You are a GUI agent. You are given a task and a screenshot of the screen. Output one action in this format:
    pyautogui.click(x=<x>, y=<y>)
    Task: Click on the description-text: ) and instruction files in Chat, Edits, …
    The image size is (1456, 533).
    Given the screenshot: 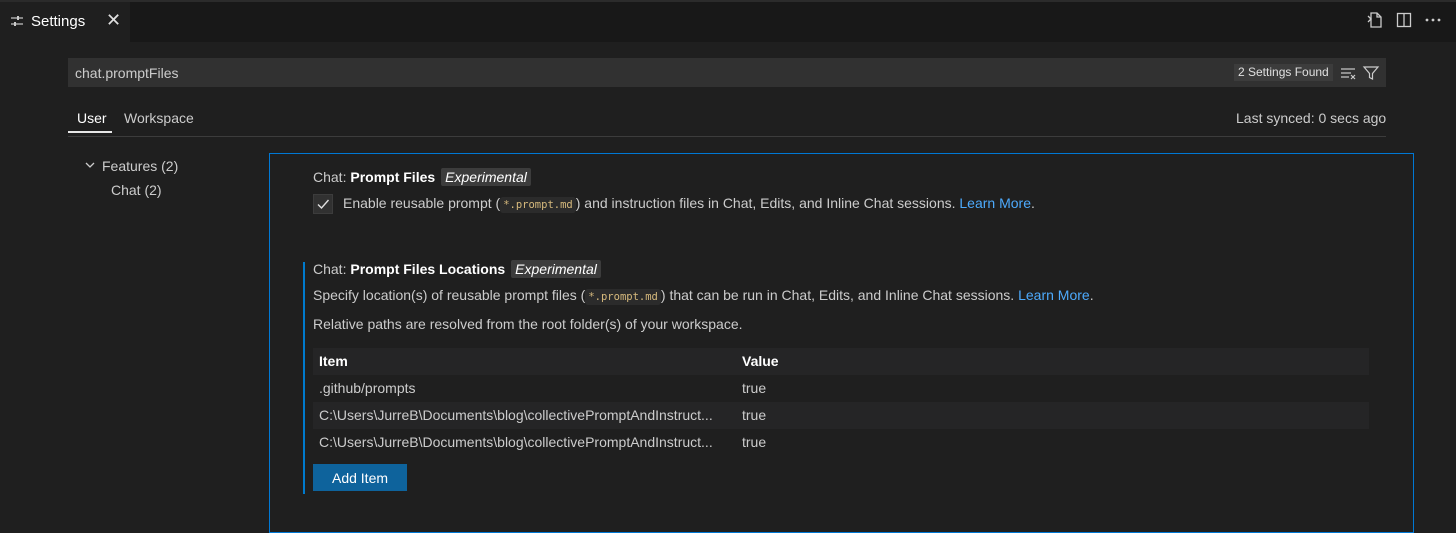 What is the action you would take?
    pyautogui.click(x=767, y=203)
    